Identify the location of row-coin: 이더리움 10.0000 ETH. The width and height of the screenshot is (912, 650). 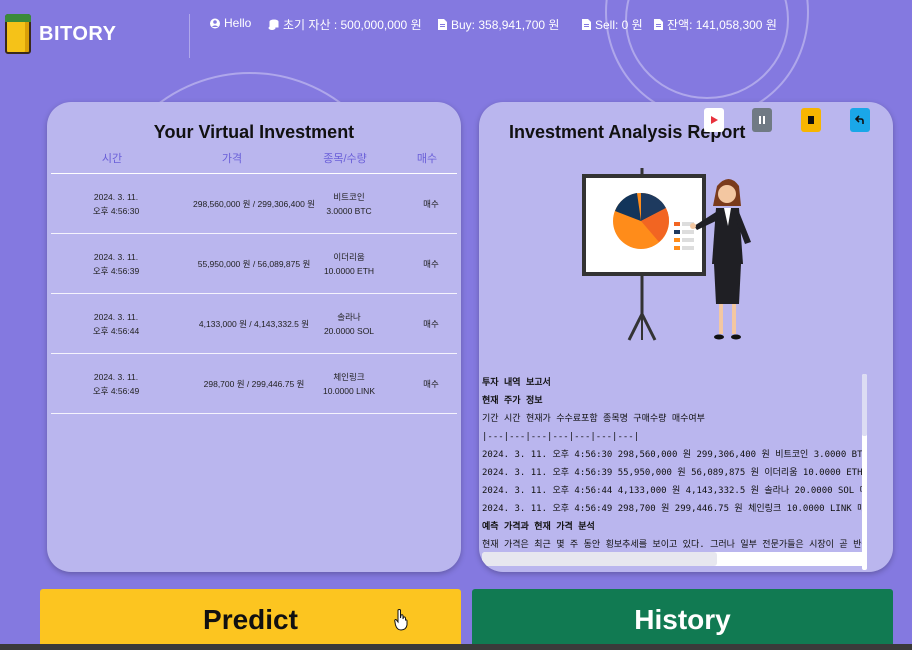
(349, 263).